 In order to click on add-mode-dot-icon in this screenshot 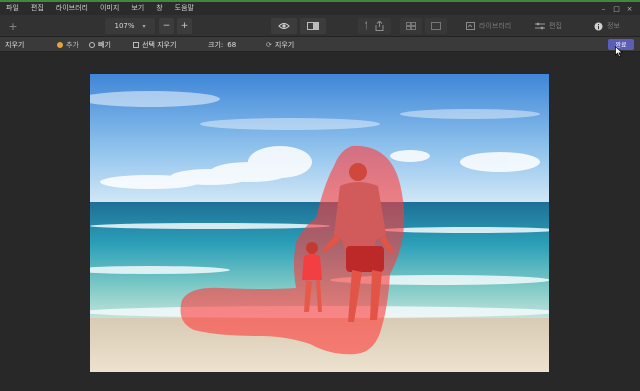, I will do `click(60, 44)`.